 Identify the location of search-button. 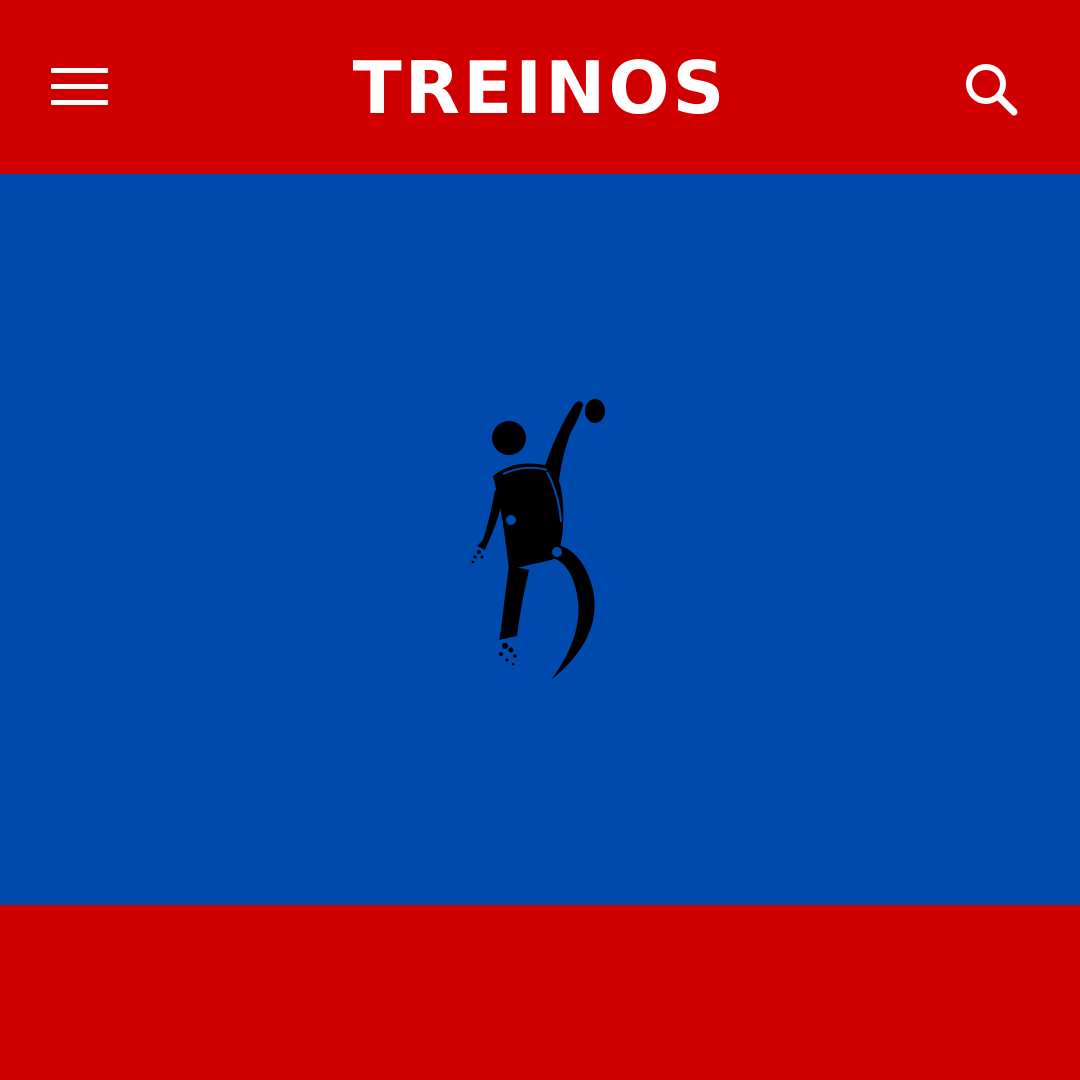
(991, 89).